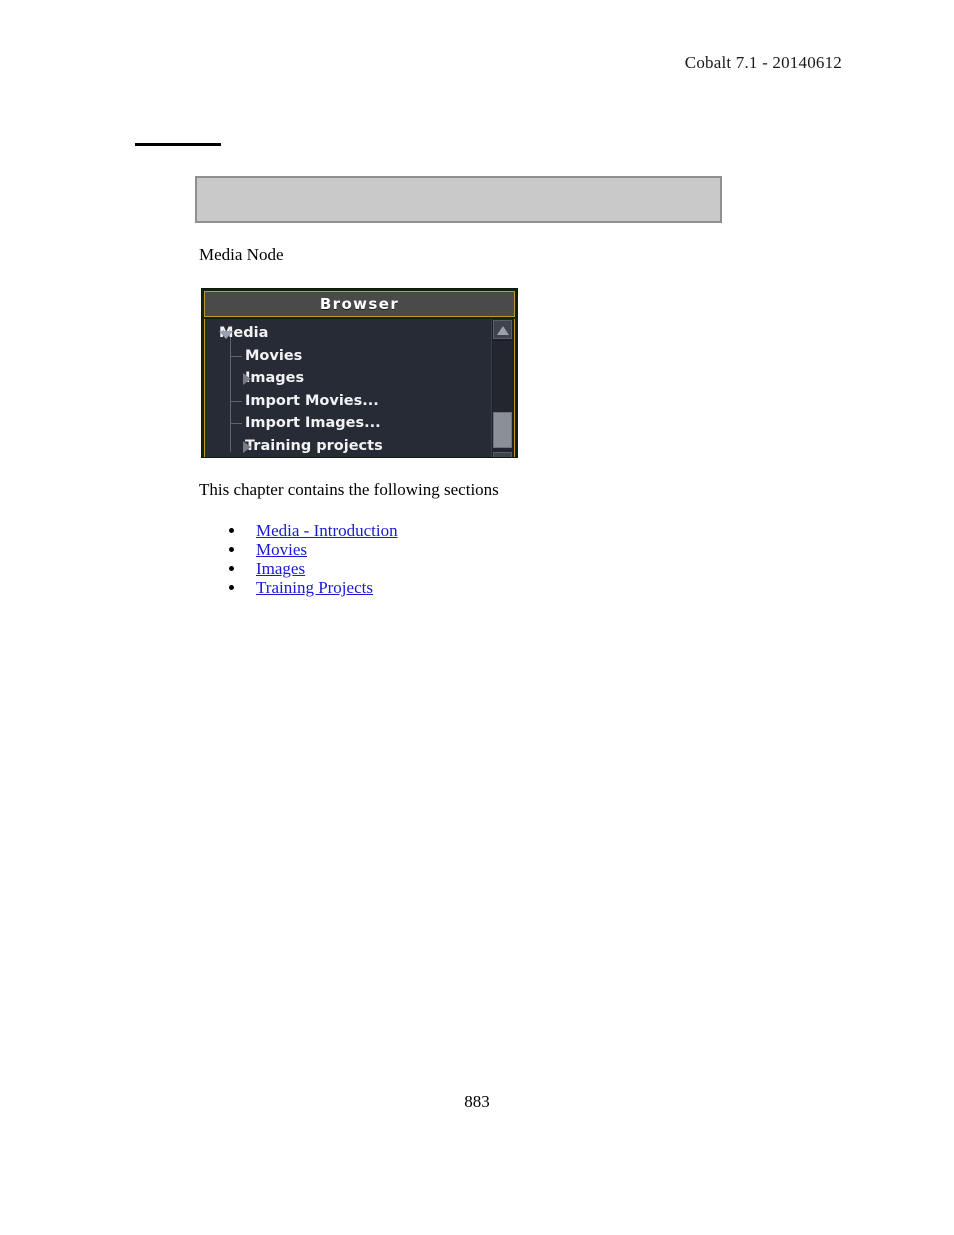 The image size is (954, 1235). I want to click on browser-title-label: Browser, so click(359, 304).